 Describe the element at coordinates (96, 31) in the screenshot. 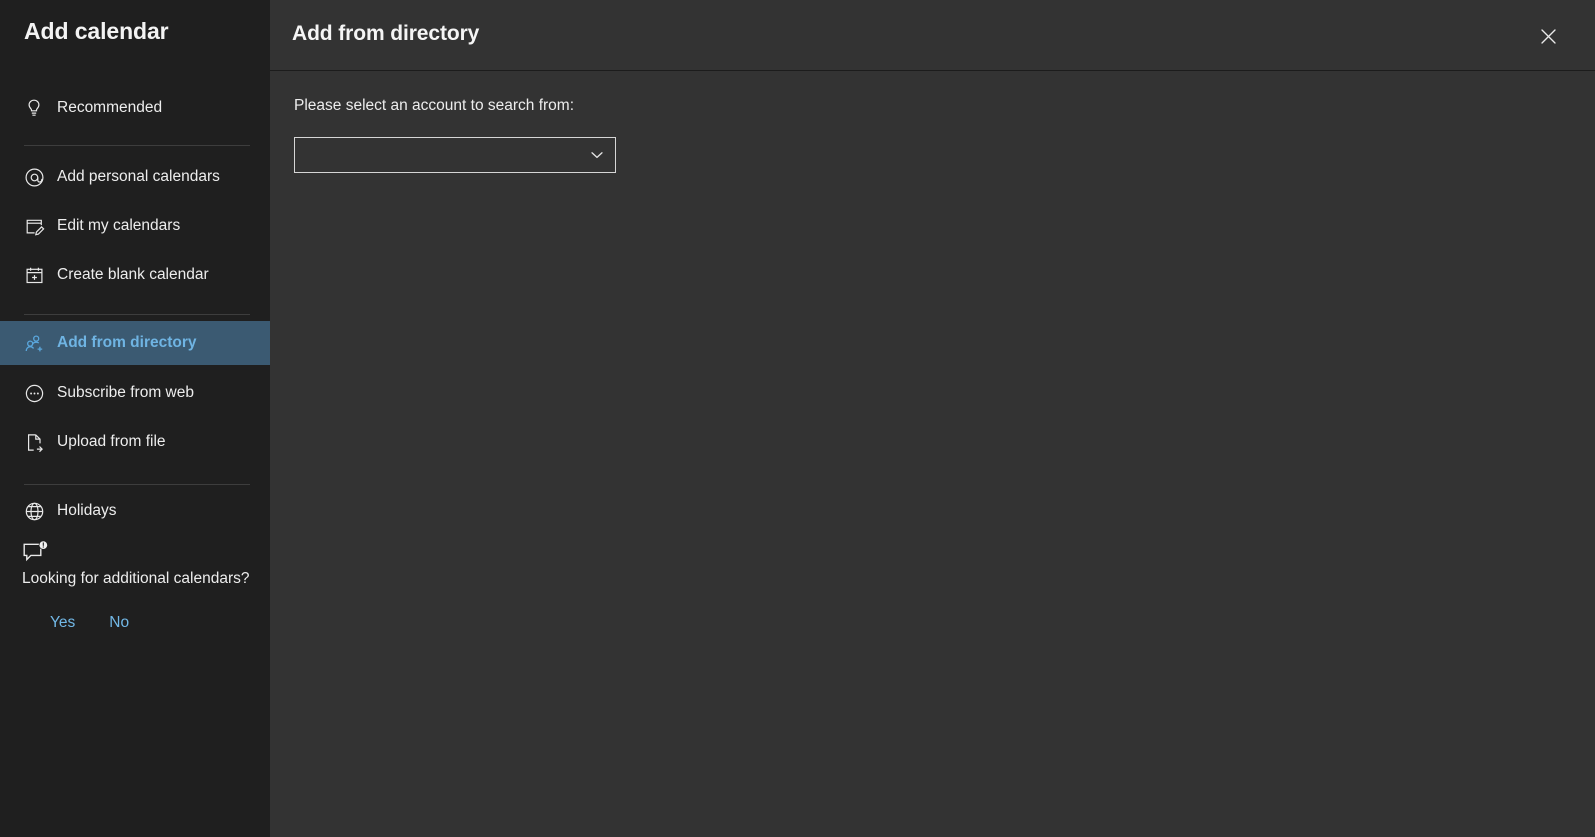

I see `sidebar-title: Add calendar` at that location.